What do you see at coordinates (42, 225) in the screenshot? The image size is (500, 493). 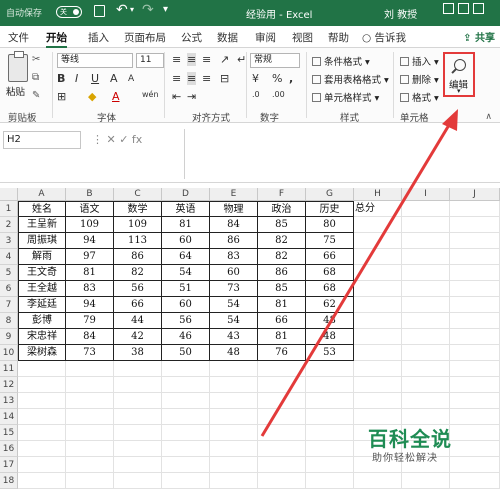 I see `cell-A2: 王呈新` at bounding box center [42, 225].